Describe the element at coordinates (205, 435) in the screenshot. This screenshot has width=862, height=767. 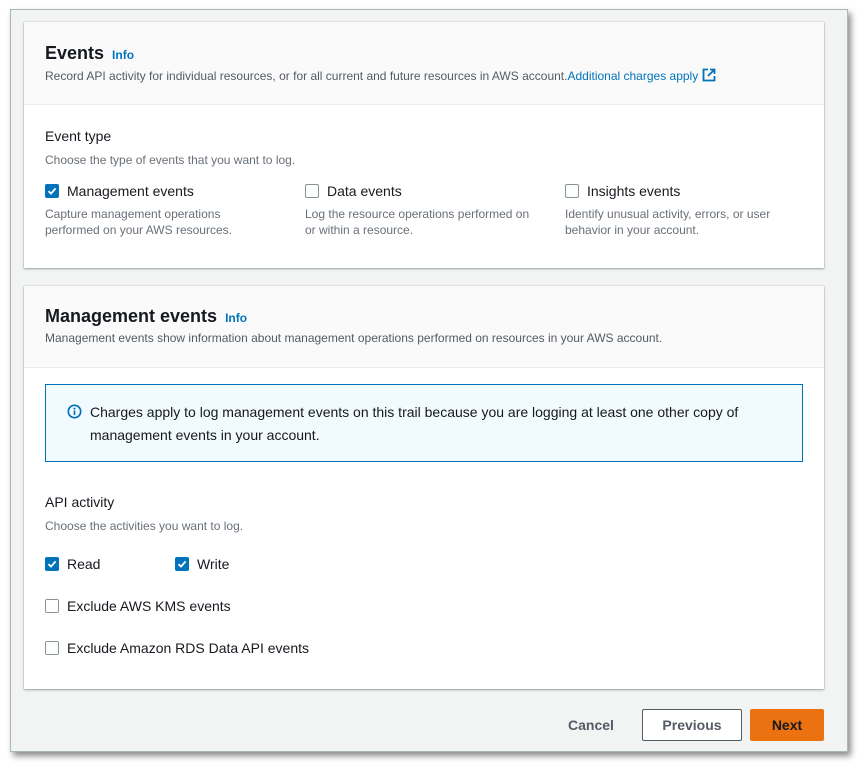
I see `alert-line2: management events in your account.` at that location.